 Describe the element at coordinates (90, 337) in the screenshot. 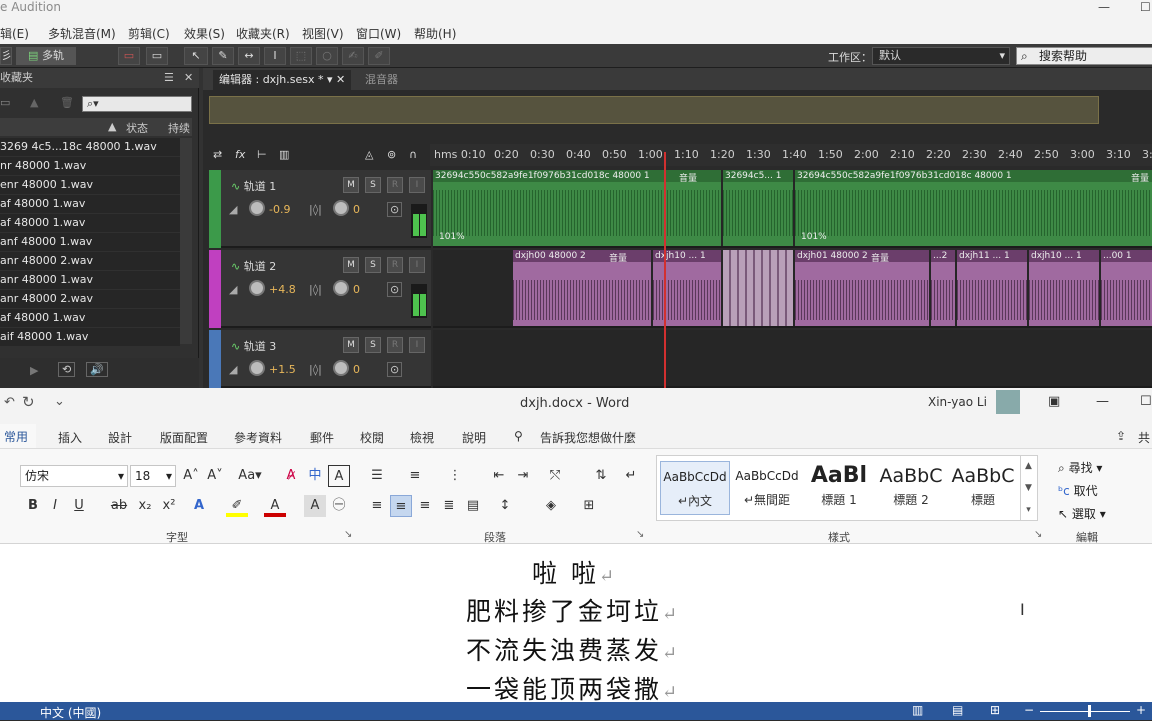

I see `file-item: aif 48000 1.wav` at that location.